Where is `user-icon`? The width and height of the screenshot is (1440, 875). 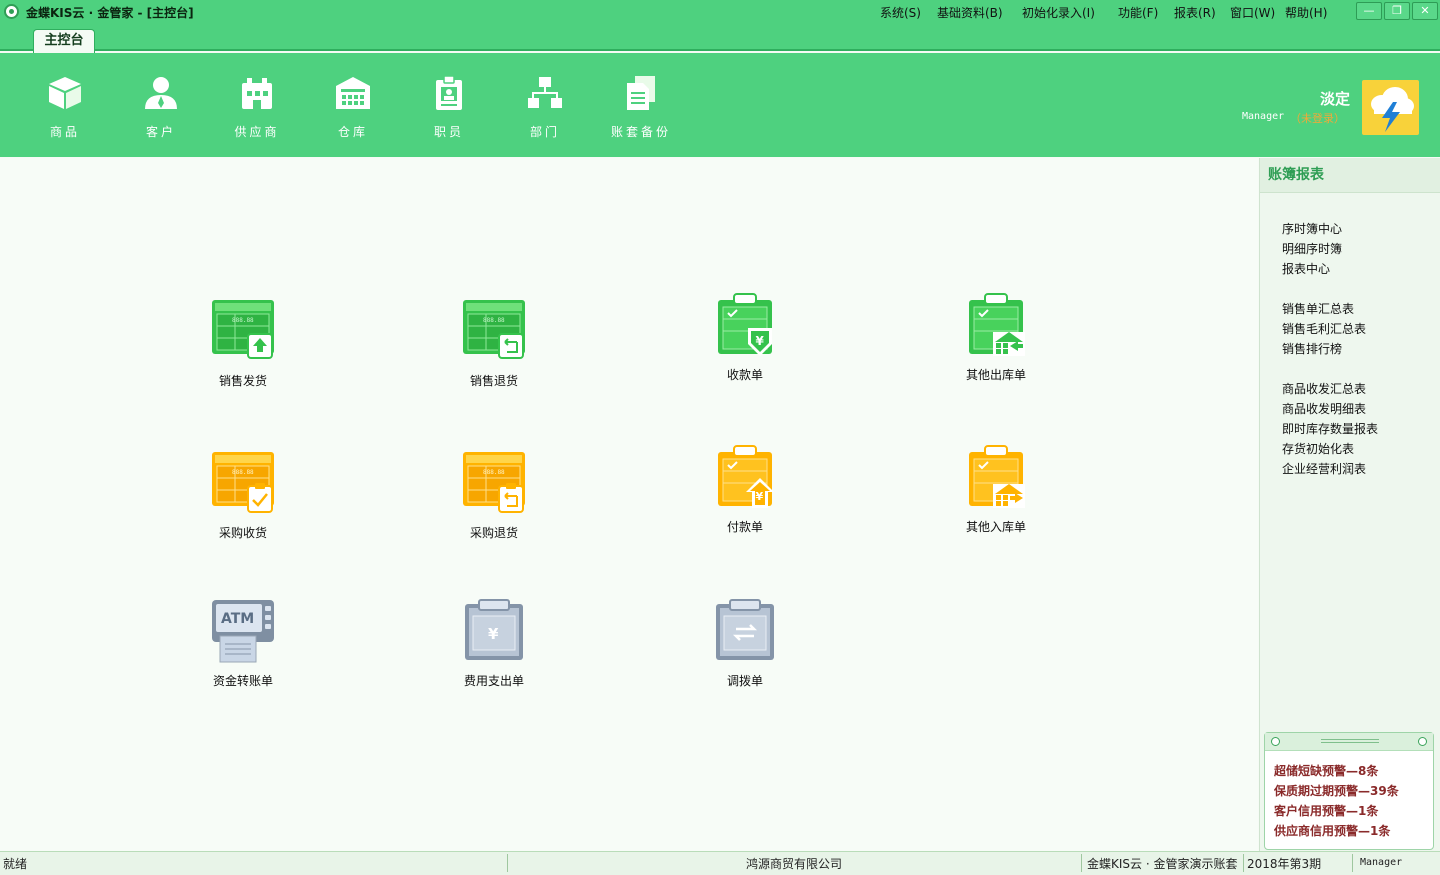
user-icon is located at coordinates (161, 93).